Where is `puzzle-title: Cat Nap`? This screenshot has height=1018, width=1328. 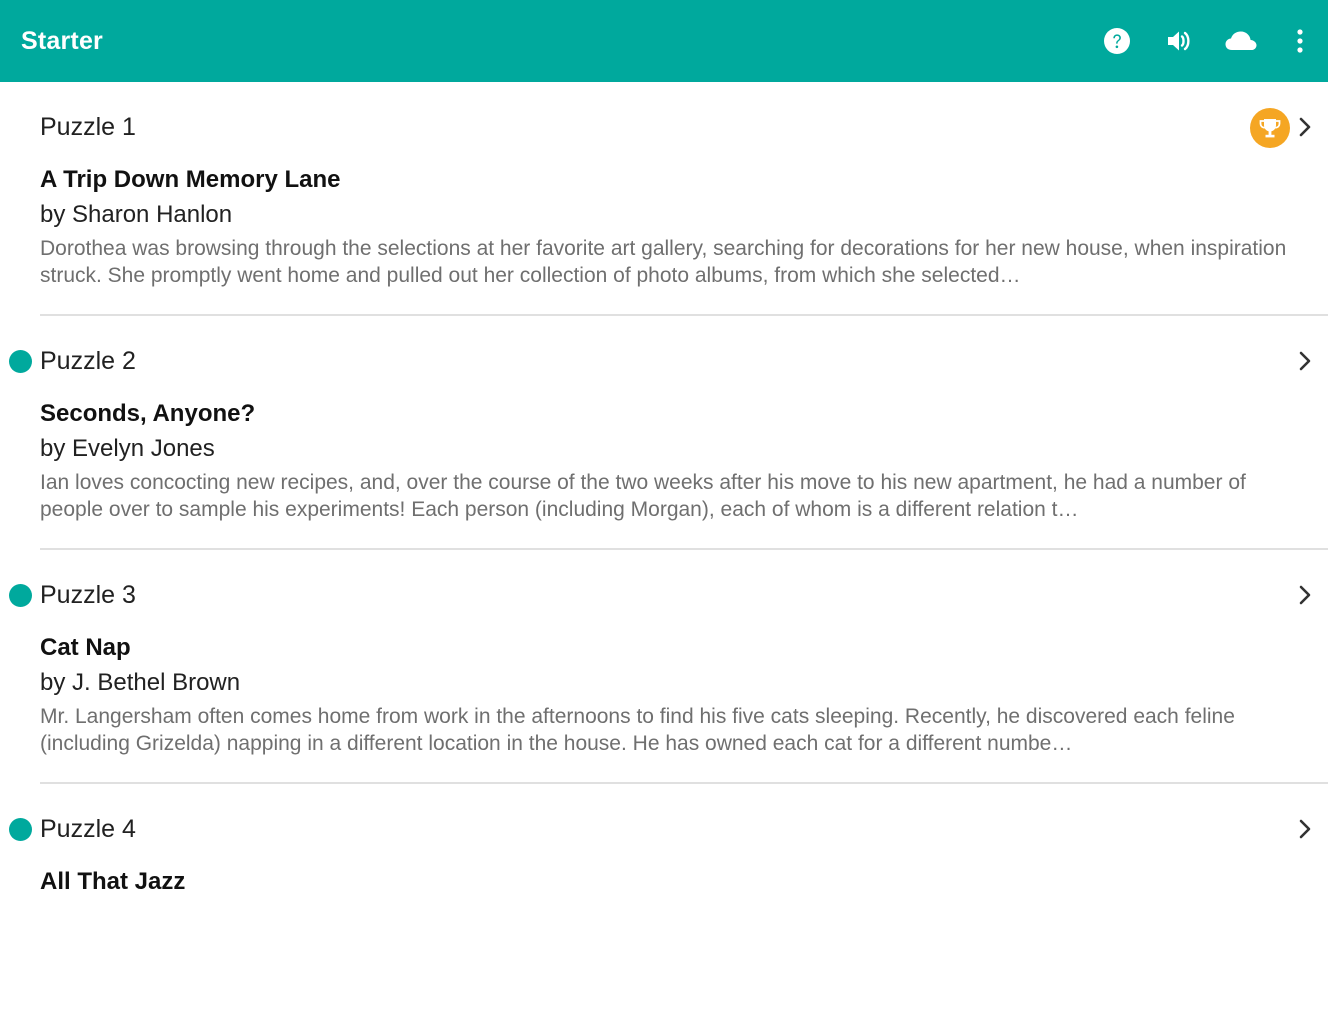
puzzle-title: Cat Nap is located at coordinates (85, 647).